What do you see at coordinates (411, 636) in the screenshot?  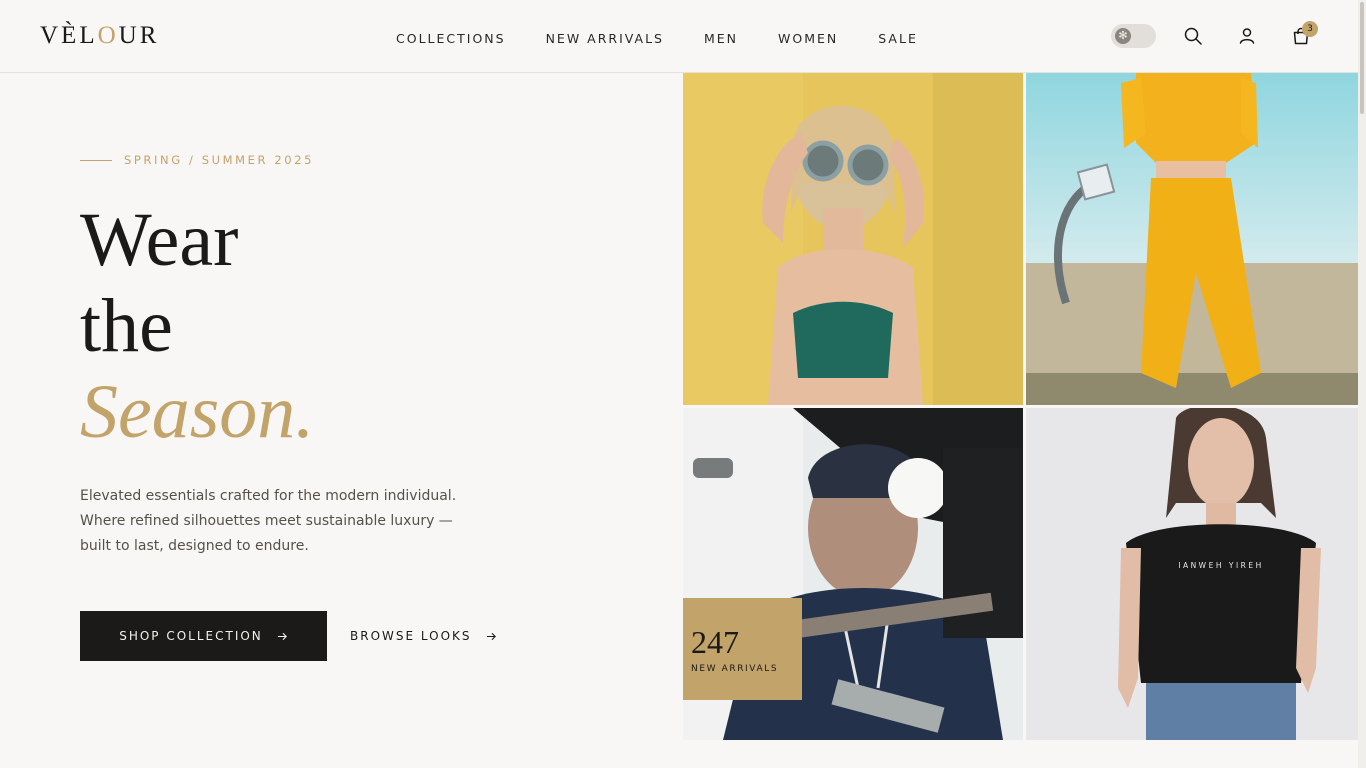 I see `browse-looks-label: BROWSE LOOKS` at bounding box center [411, 636].